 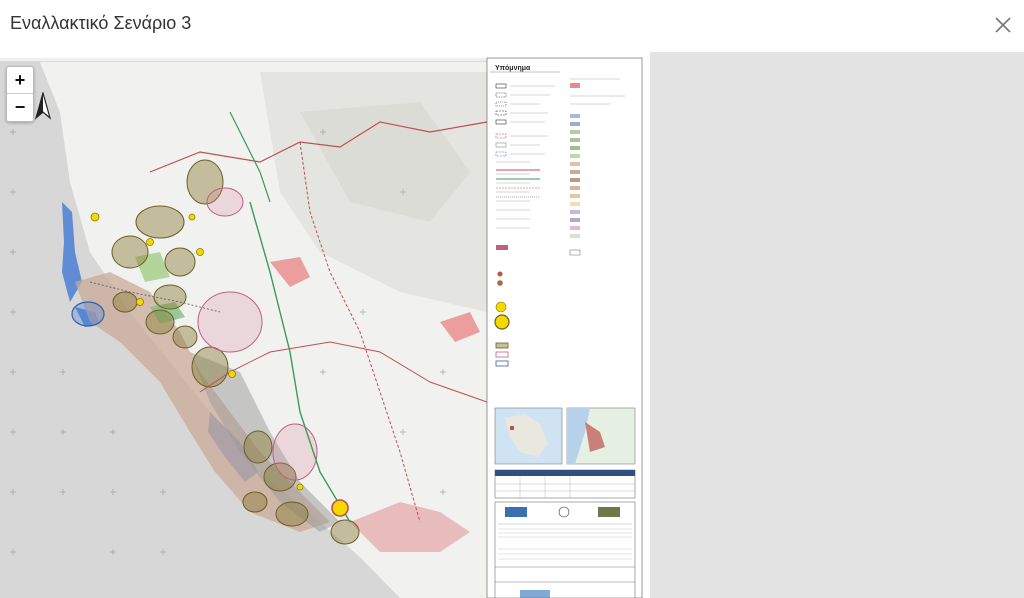 I want to click on north-arrow-icon, so click(x=43, y=105).